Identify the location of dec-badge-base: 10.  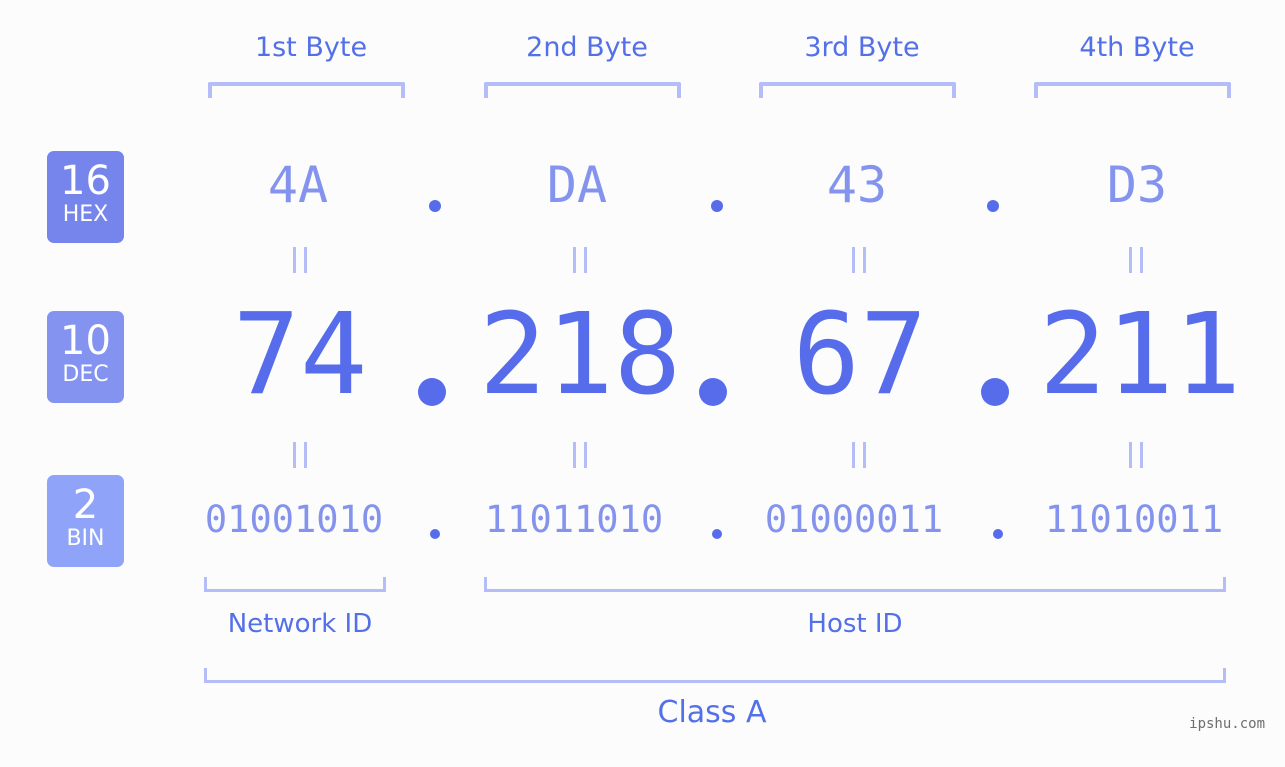
(85, 341).